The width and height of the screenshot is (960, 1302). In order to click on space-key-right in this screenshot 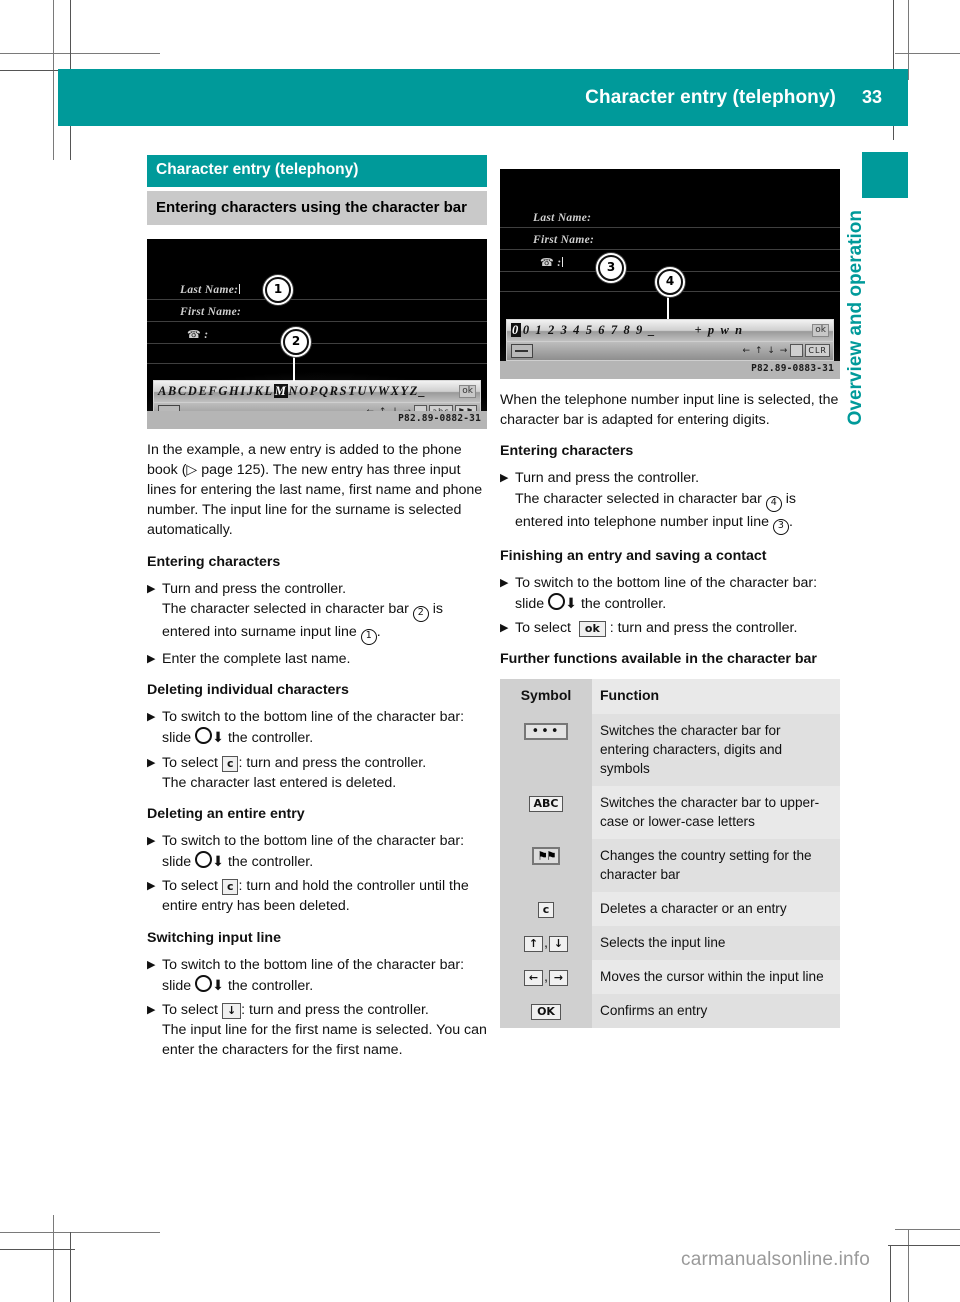, I will do `click(797, 350)`.